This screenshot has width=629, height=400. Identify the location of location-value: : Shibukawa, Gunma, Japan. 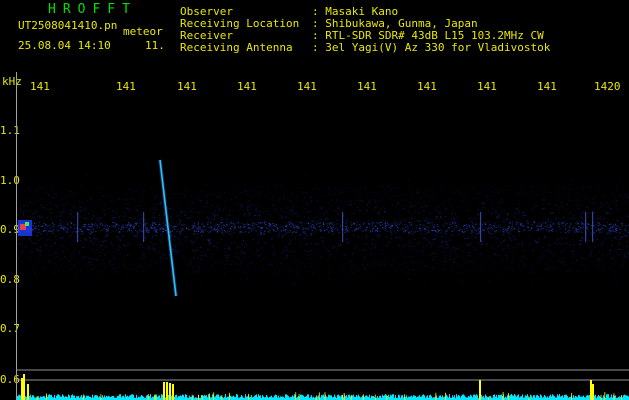
(395, 23).